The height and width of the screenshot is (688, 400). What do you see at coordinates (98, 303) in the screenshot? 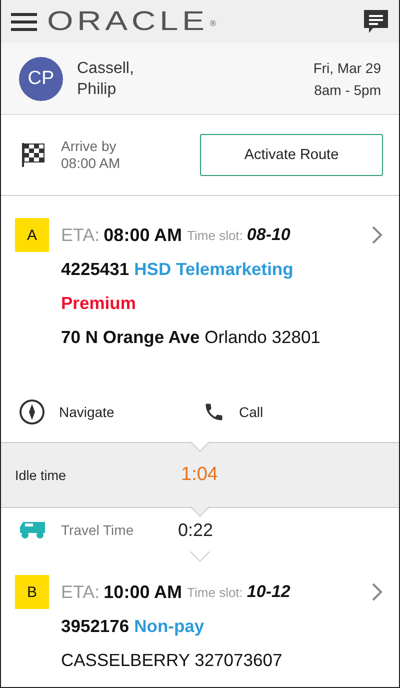
I see `priority: Premium` at bounding box center [98, 303].